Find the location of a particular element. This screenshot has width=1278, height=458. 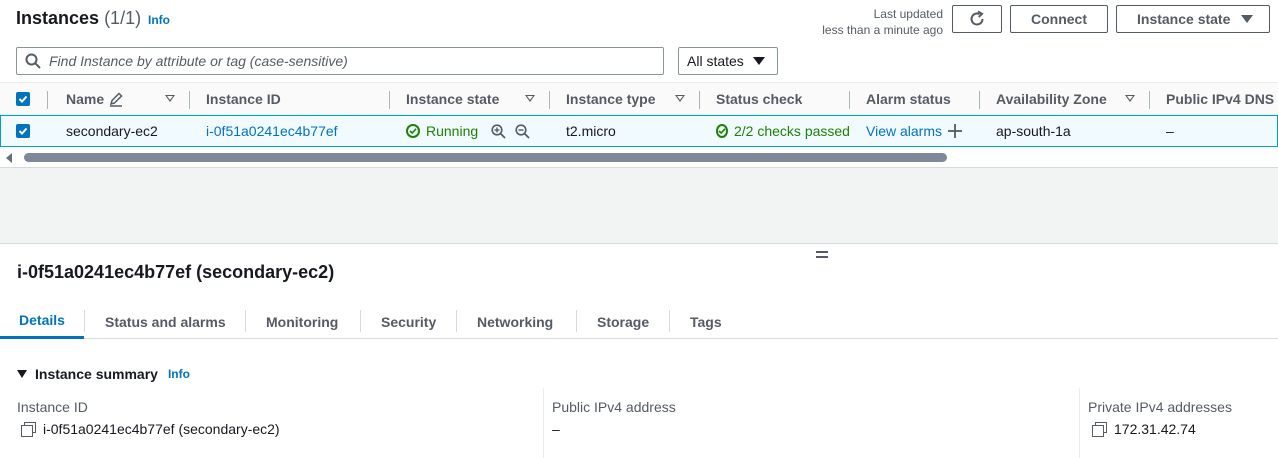

tab-monitoring: Monitoring is located at coordinates (302, 321).